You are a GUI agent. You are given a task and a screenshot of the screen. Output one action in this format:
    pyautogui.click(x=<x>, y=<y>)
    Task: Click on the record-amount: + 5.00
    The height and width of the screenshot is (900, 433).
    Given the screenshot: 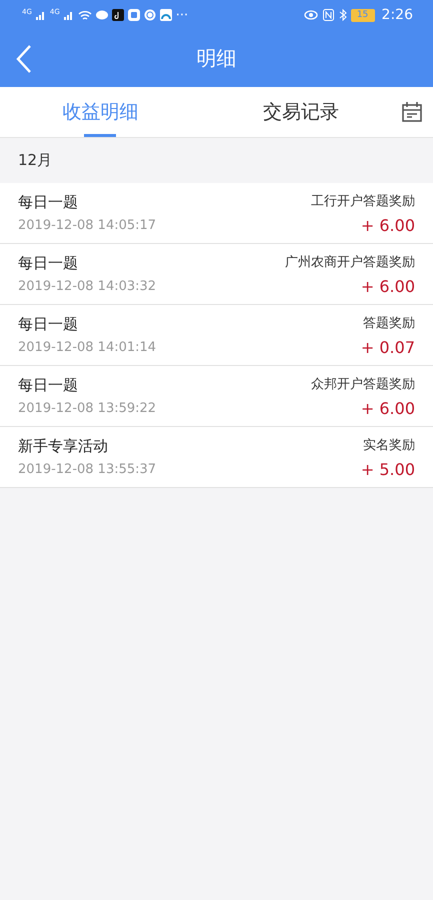 What is the action you would take?
    pyautogui.click(x=387, y=469)
    